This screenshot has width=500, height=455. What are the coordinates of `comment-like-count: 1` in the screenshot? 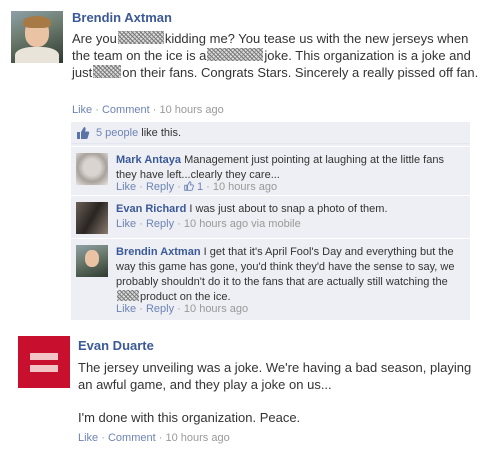 It's located at (193, 187).